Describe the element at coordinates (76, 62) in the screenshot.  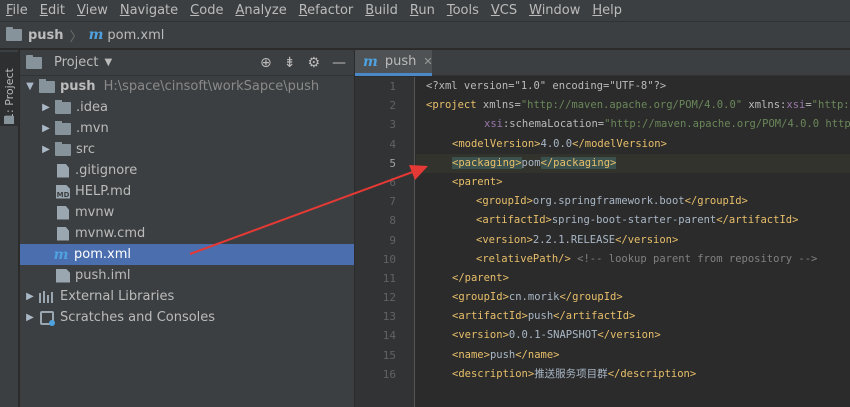
I see `project-view-selector: Project` at that location.